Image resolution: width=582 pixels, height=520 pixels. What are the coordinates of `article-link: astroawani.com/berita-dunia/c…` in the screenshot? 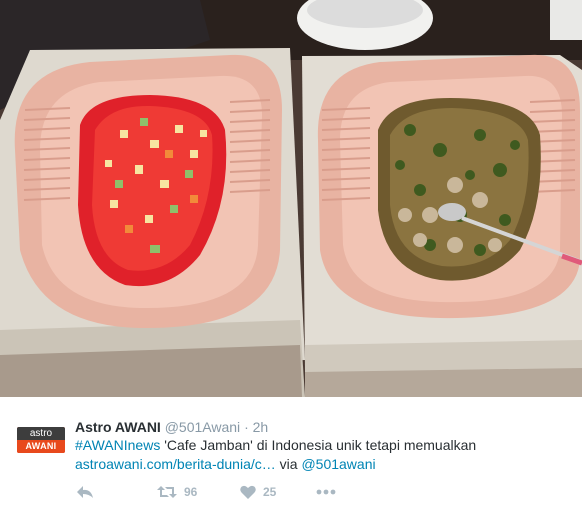 It's located at (175, 464).